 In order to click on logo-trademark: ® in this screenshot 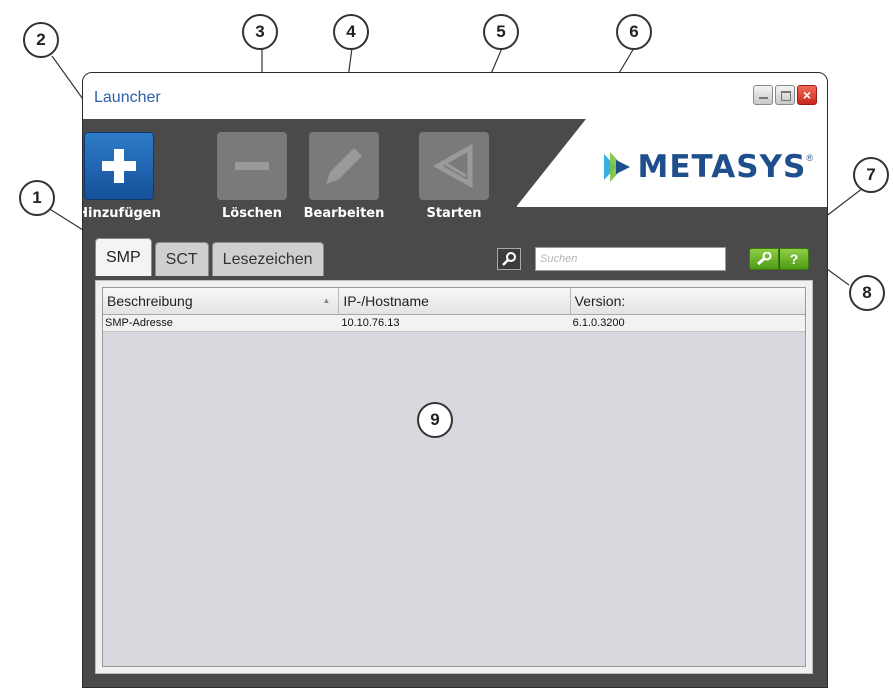, I will do `click(809, 158)`.